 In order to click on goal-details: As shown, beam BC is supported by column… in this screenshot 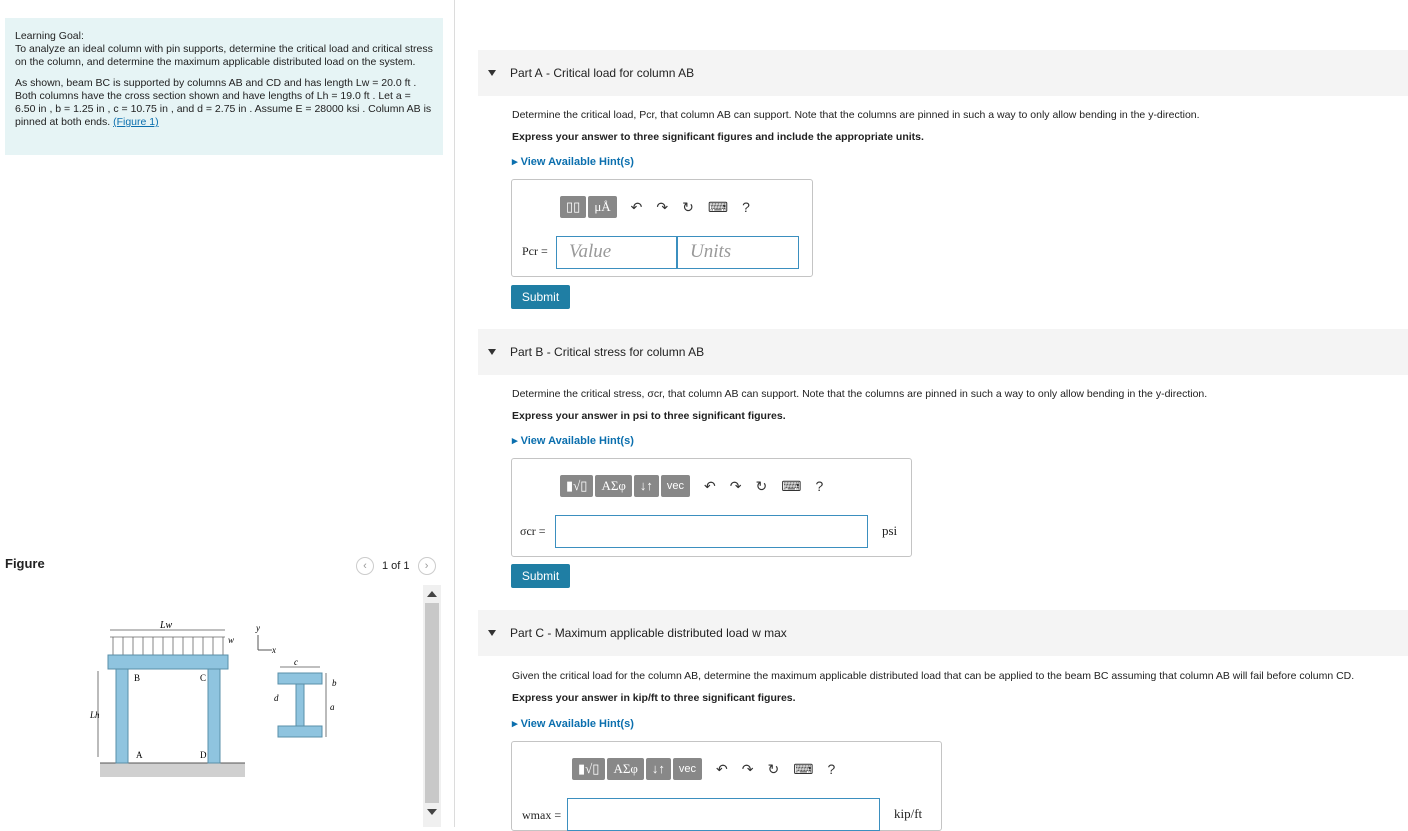, I will do `click(223, 102)`.